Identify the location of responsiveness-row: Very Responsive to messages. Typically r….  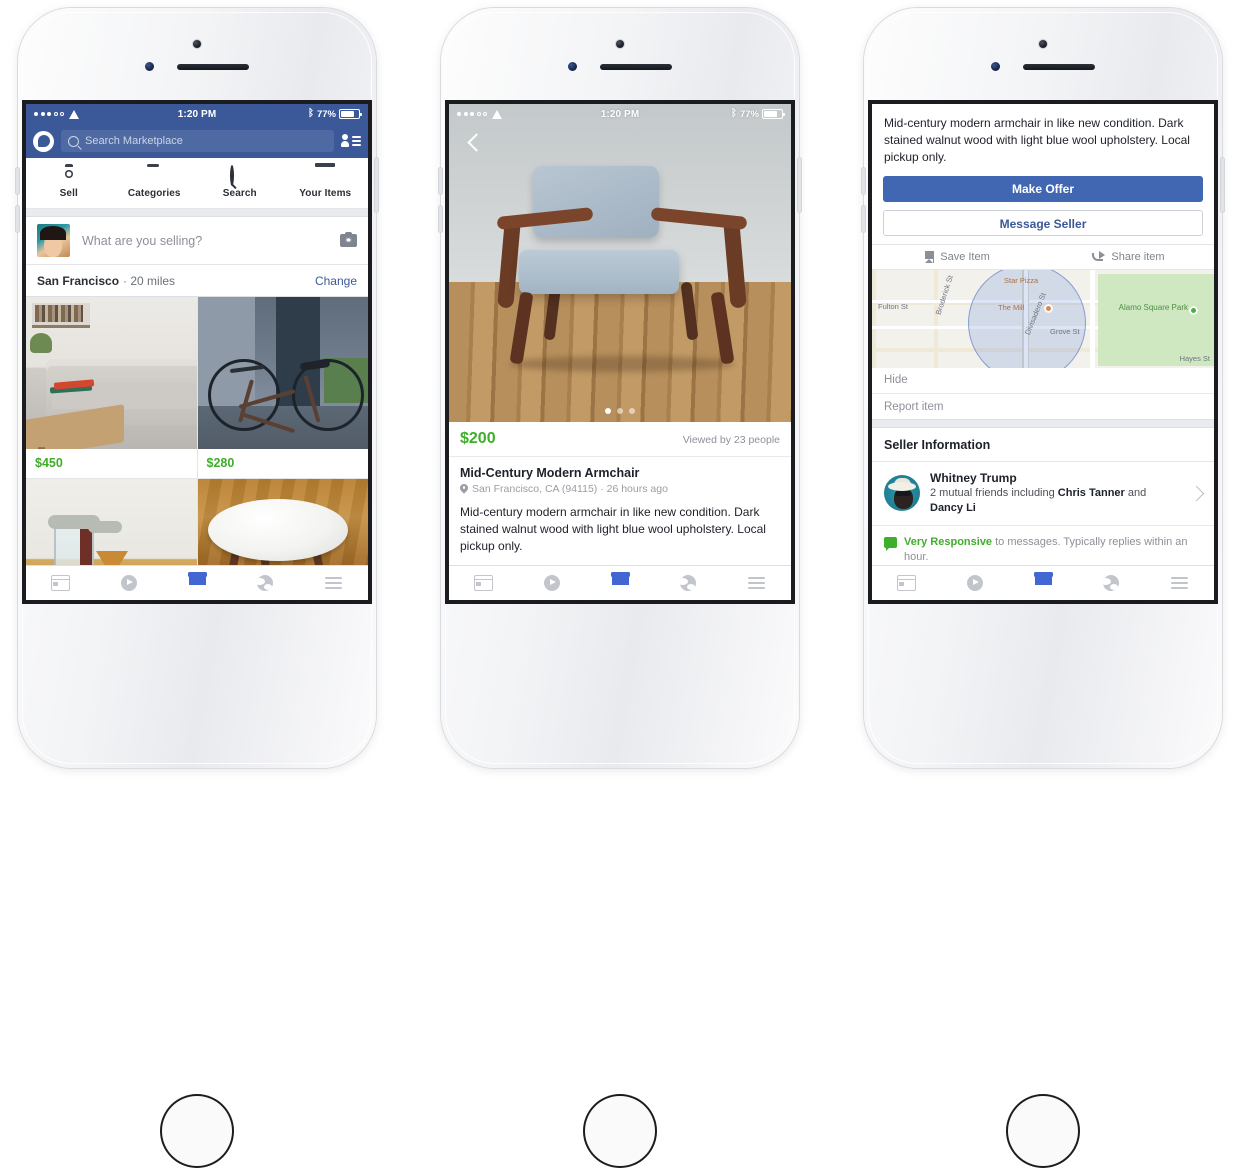
(1043, 545).